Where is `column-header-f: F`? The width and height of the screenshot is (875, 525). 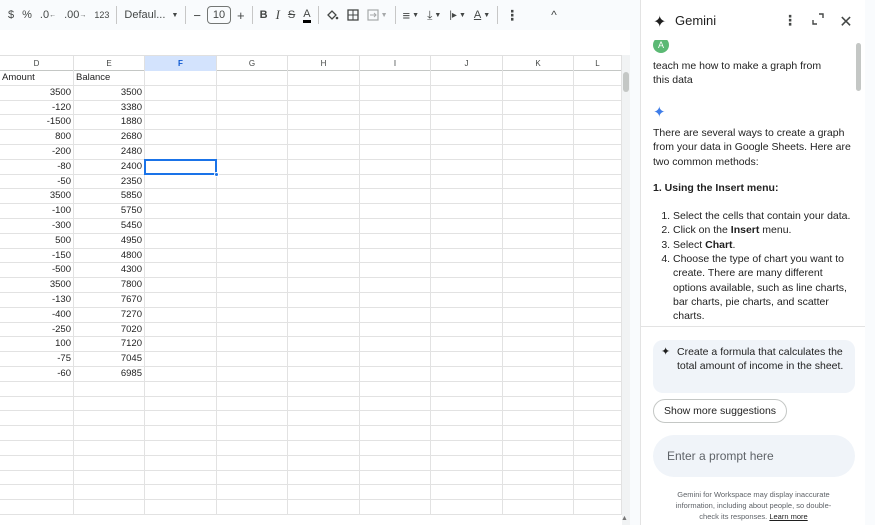
column-header-f: F is located at coordinates (181, 63).